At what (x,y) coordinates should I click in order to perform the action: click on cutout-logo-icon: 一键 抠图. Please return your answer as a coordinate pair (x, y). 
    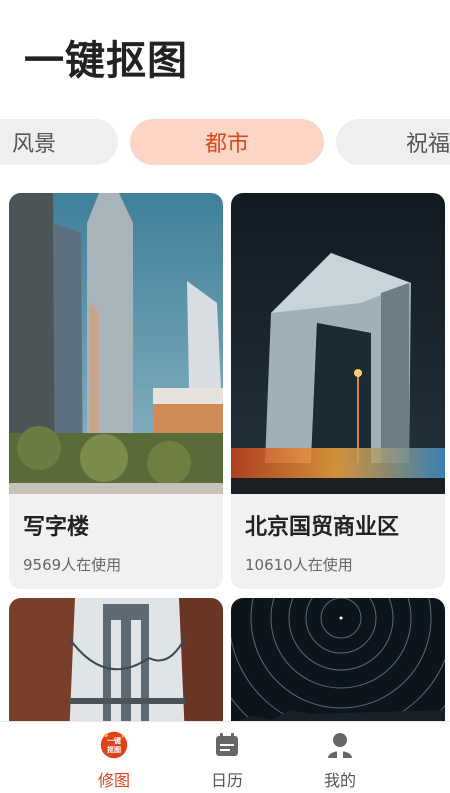
    Looking at the image, I should click on (114, 745).